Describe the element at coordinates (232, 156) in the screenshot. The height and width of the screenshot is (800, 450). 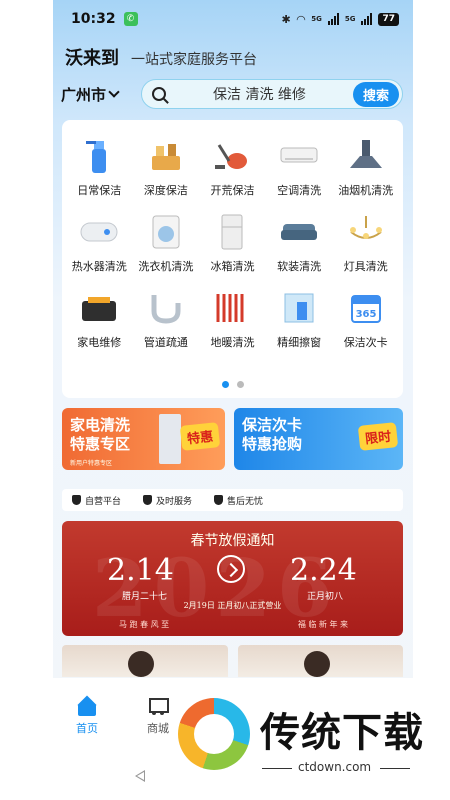
I see `vacuum-cleaner-icon` at that location.